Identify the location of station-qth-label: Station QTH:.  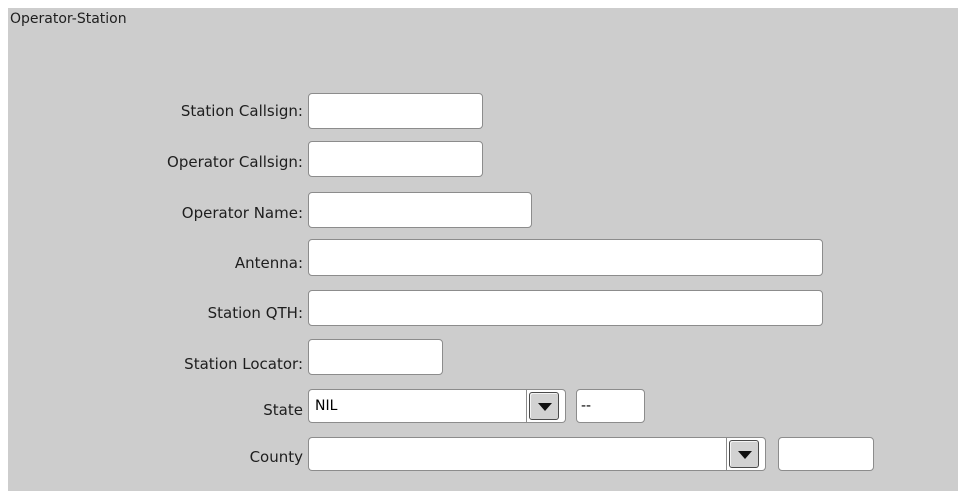
(255, 313).